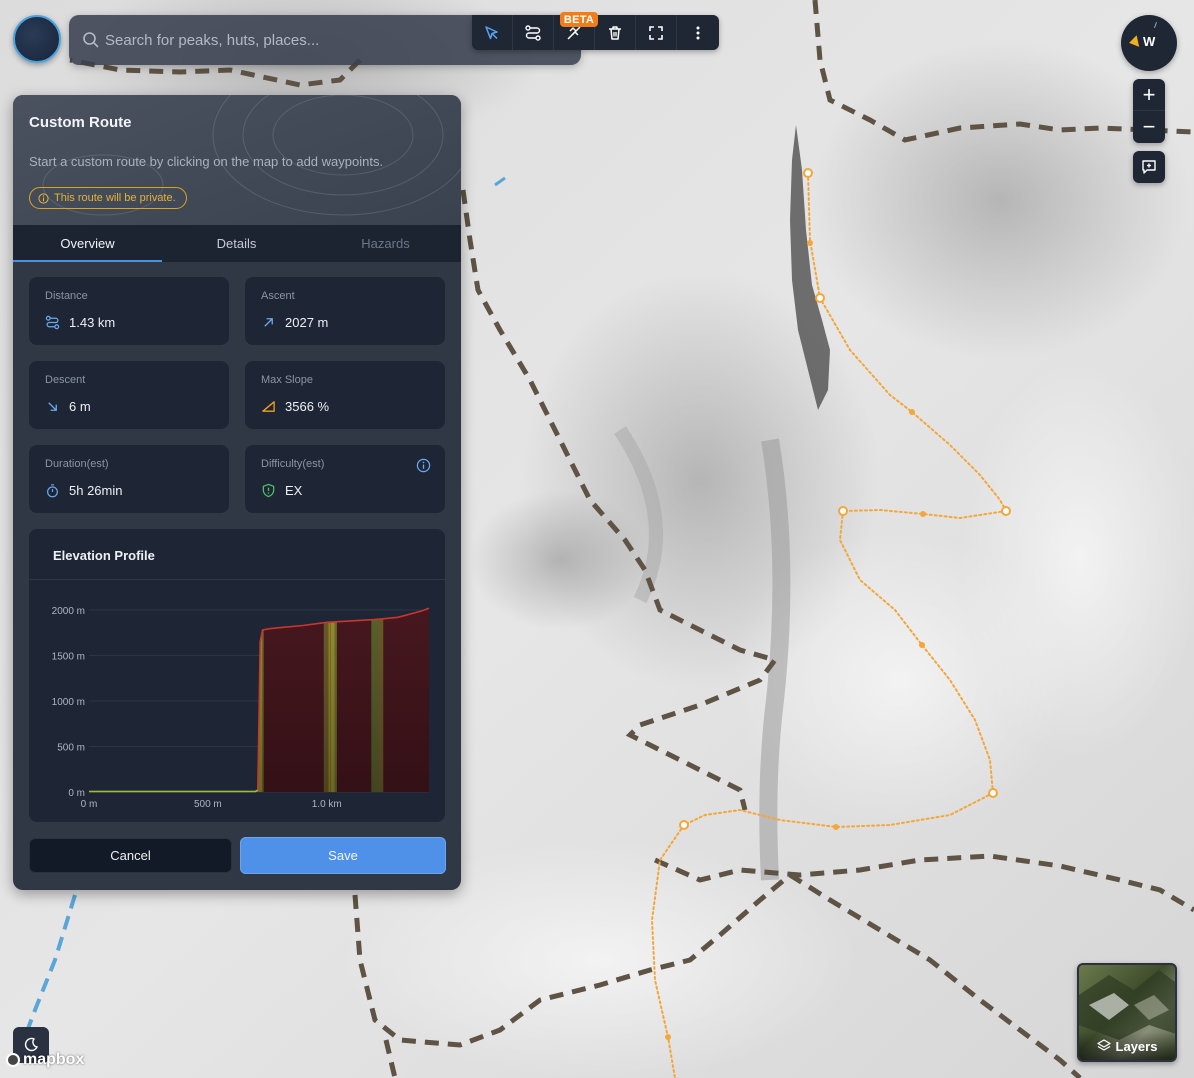  I want to click on mapbox-attribution: mapbox, so click(45, 1060).